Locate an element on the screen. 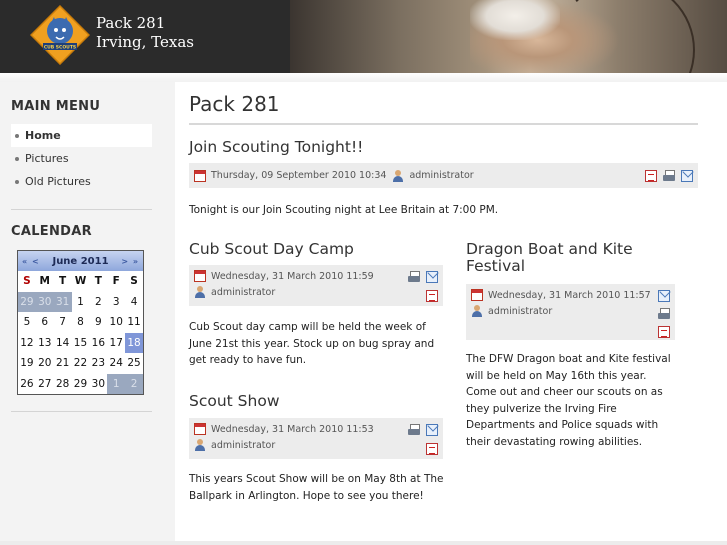 This screenshot has height=545, width=727. calendar-day: 7 is located at coordinates (63, 322).